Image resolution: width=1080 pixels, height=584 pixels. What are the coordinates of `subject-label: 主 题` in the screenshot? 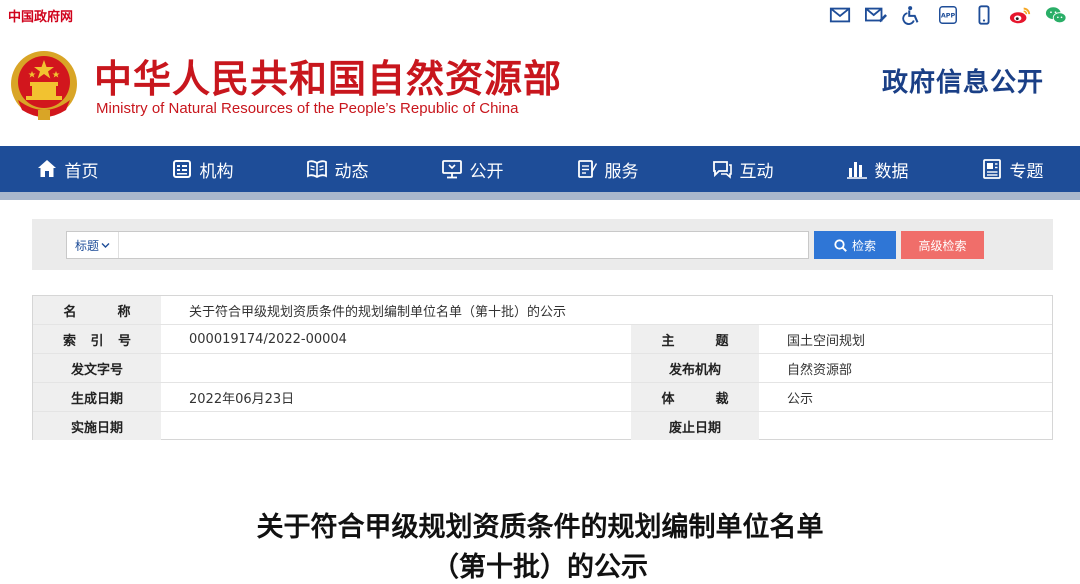 It's located at (695, 339).